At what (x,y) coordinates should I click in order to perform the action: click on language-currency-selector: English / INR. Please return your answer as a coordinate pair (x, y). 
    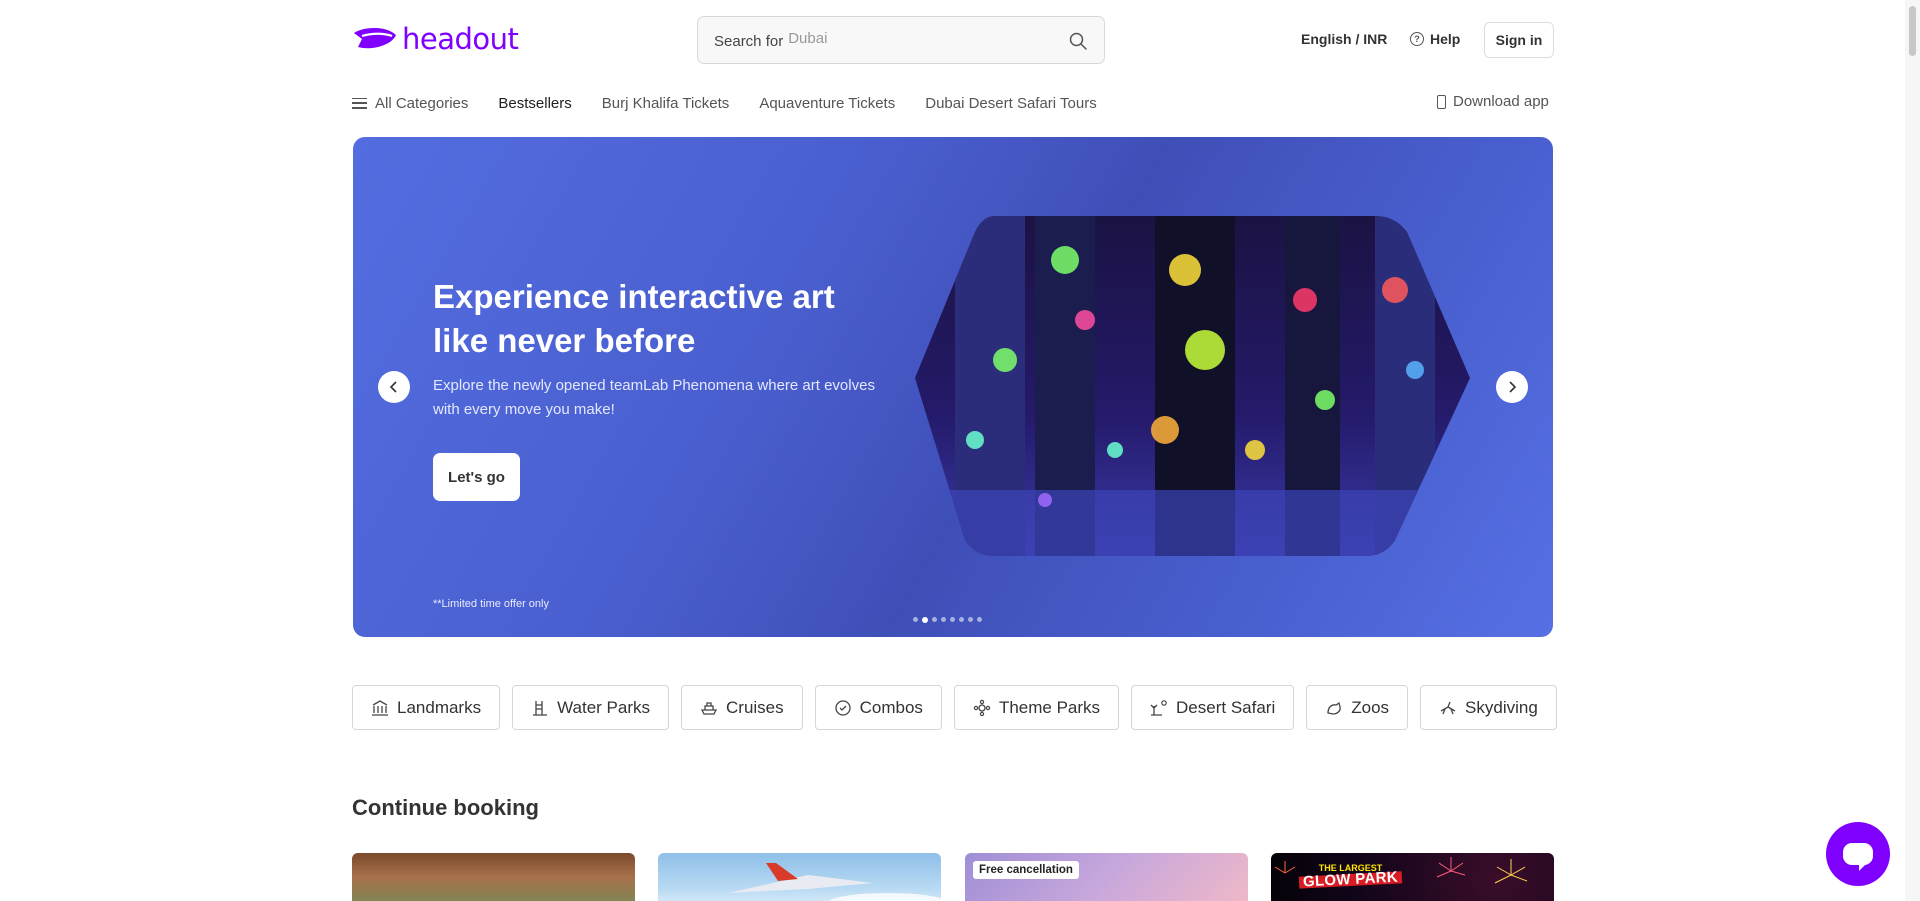
    Looking at the image, I should click on (1344, 39).